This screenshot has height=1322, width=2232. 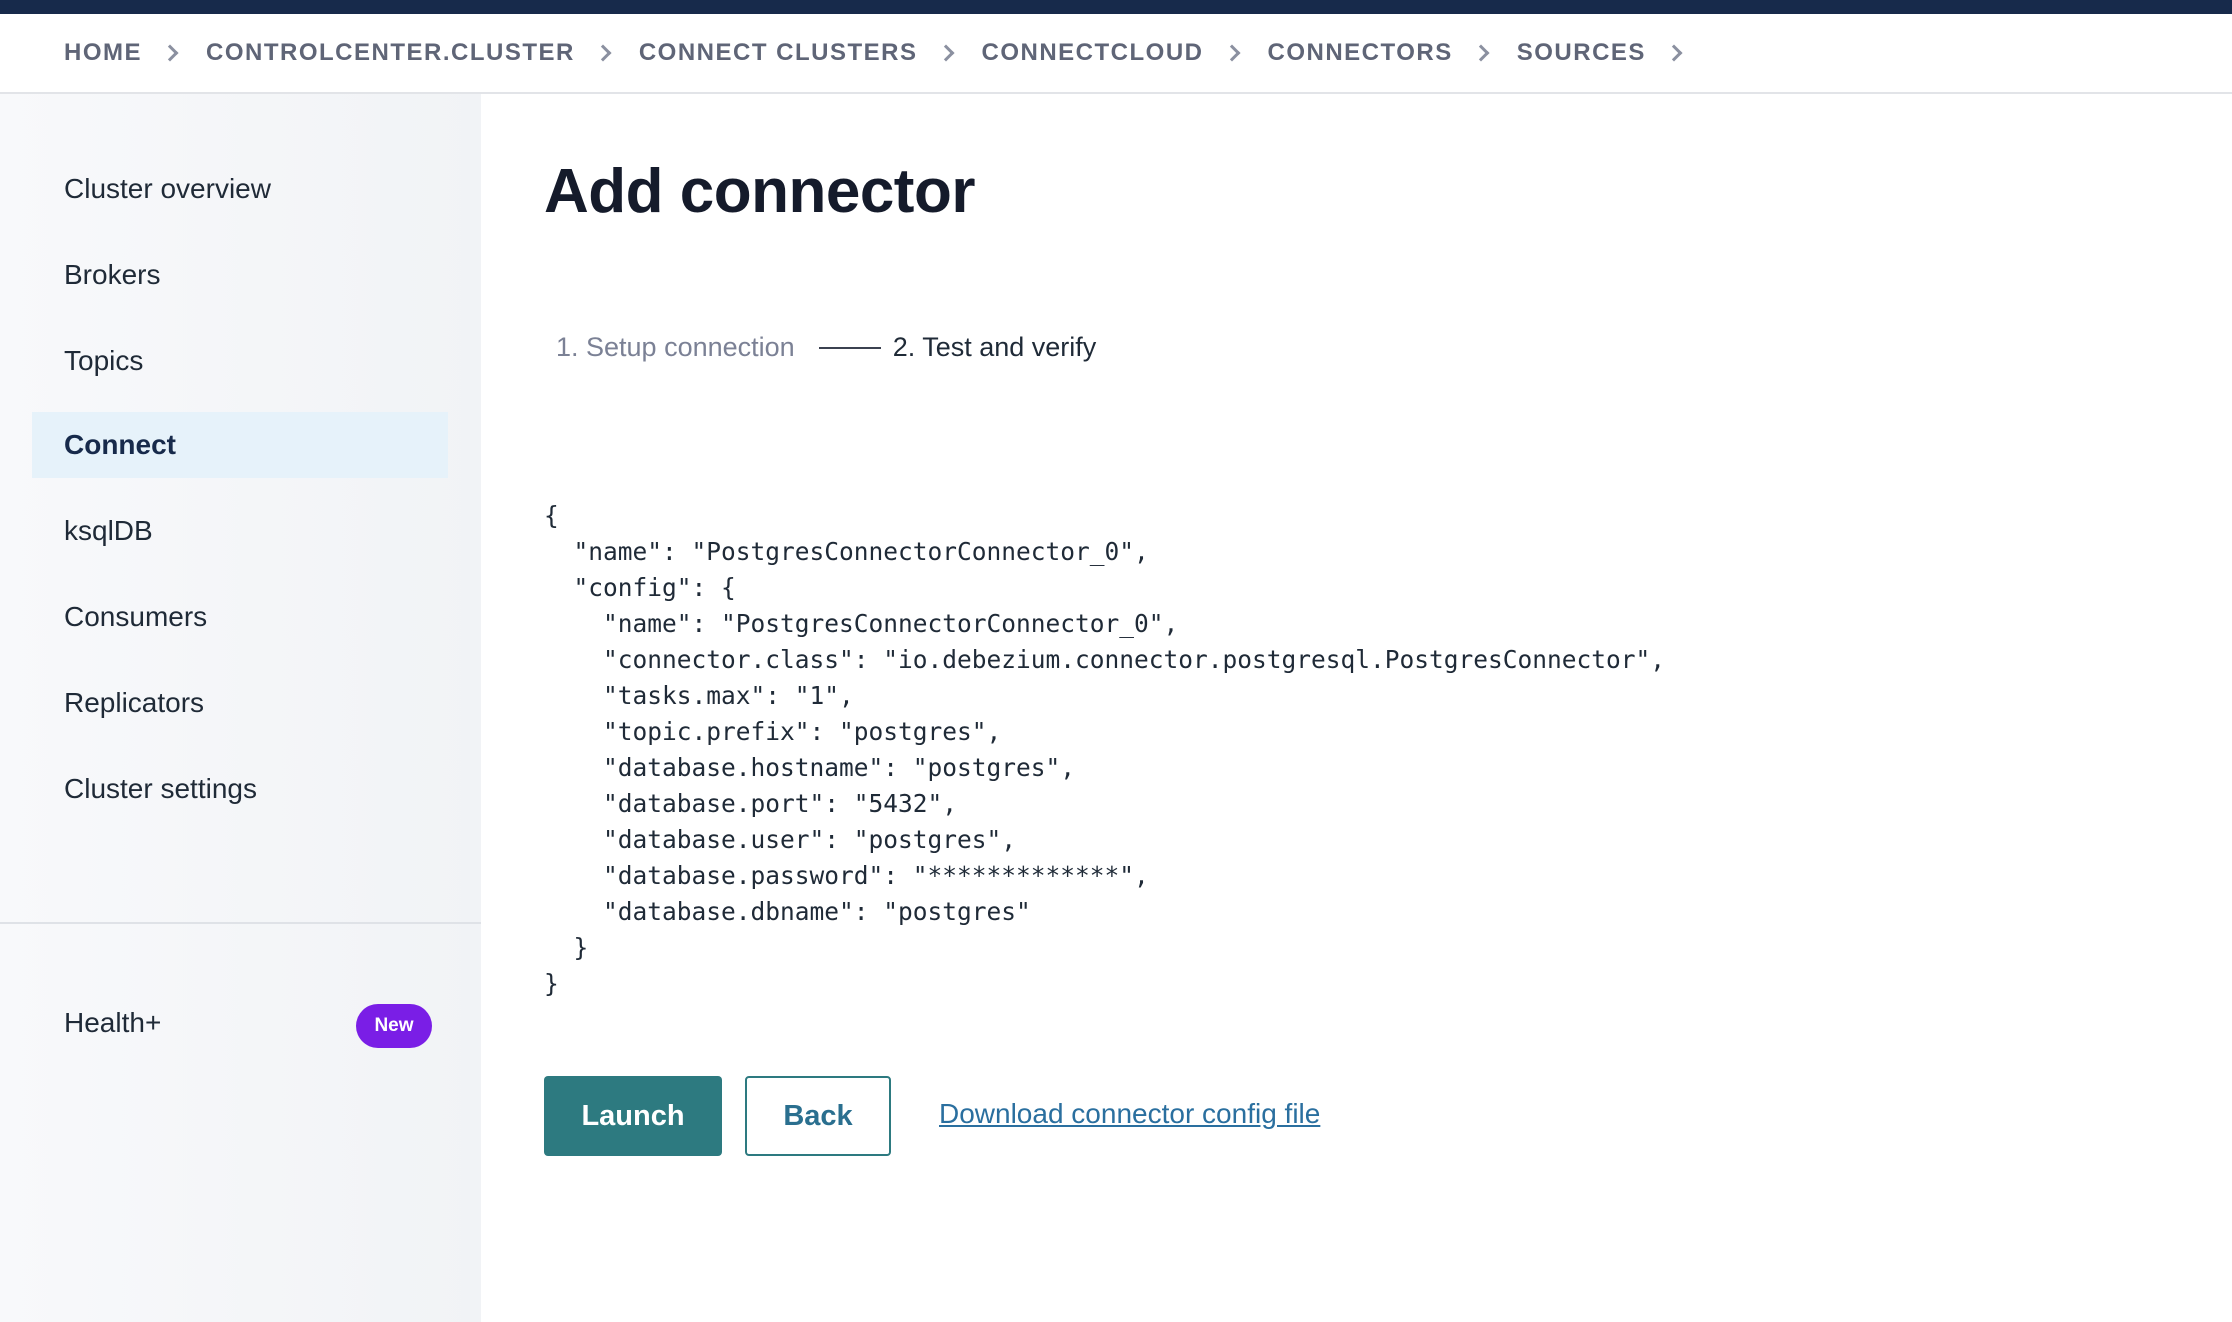 I want to click on breadcrumb-controlcenter-cluster: CONTROLCENTER.CLUSTER, so click(x=390, y=53).